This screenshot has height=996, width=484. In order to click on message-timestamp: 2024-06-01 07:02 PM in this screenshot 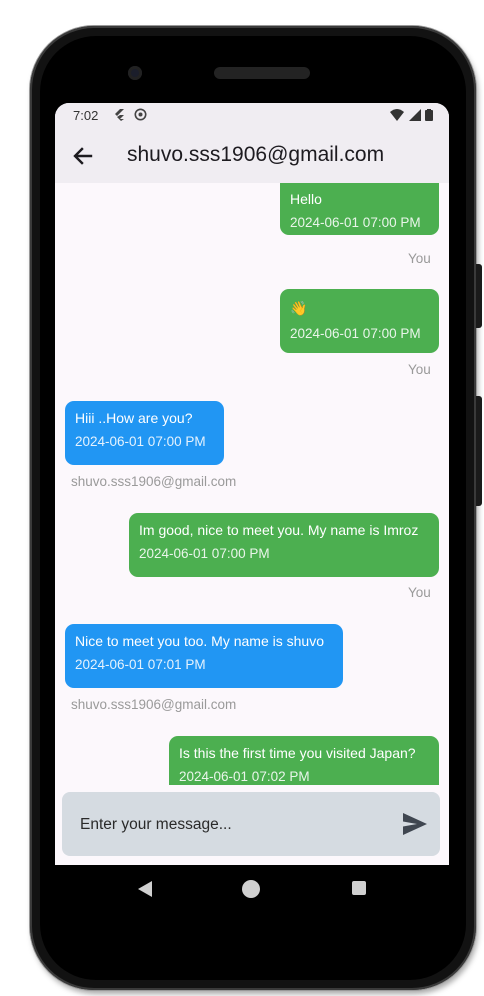, I will do `click(244, 776)`.